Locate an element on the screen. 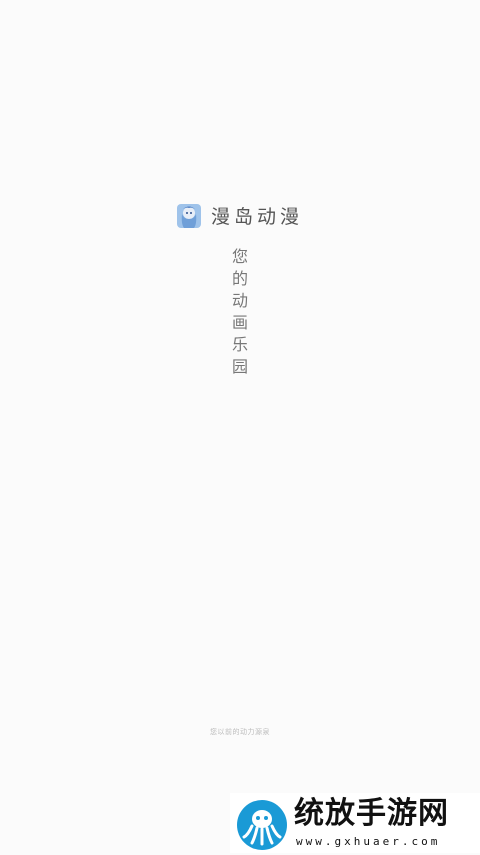 This screenshot has height=855, width=480. footer-caption: 您以前的动力源泉 is located at coordinates (240, 732).